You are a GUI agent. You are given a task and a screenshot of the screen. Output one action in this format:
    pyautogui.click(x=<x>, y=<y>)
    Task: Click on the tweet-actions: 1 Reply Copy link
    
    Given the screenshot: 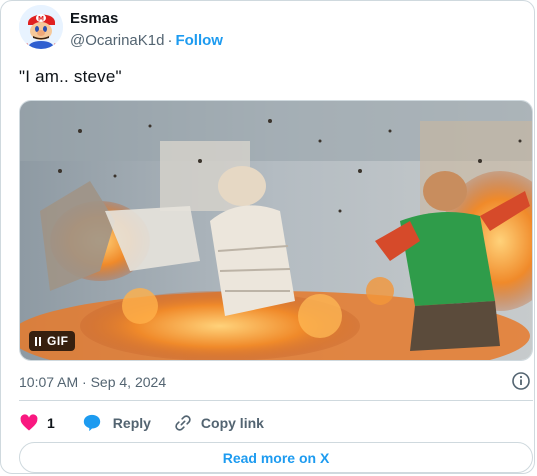 What is the action you would take?
    pyautogui.click(x=276, y=423)
    